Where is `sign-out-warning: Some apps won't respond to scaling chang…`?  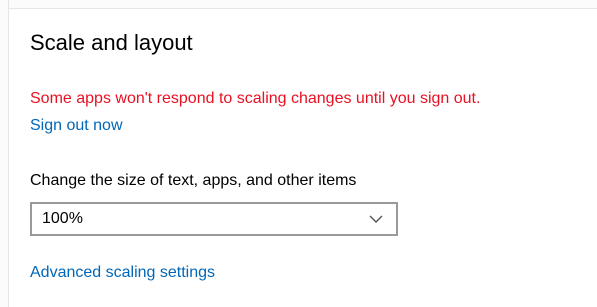 sign-out-warning: Some apps won't respond to scaling chang… is located at coordinates (255, 98).